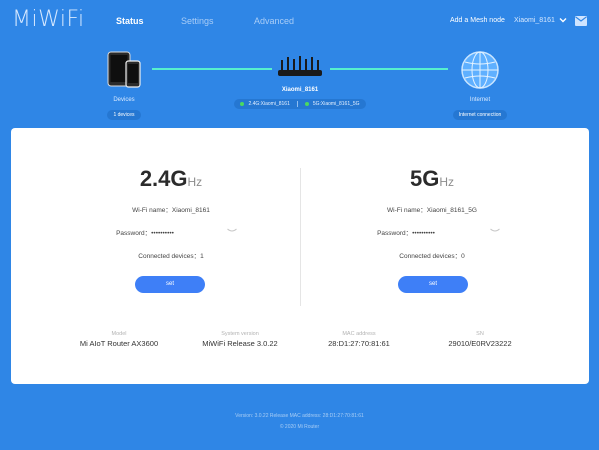  What do you see at coordinates (197, 21) in the screenshot?
I see `tab-settings: Settings` at bounding box center [197, 21].